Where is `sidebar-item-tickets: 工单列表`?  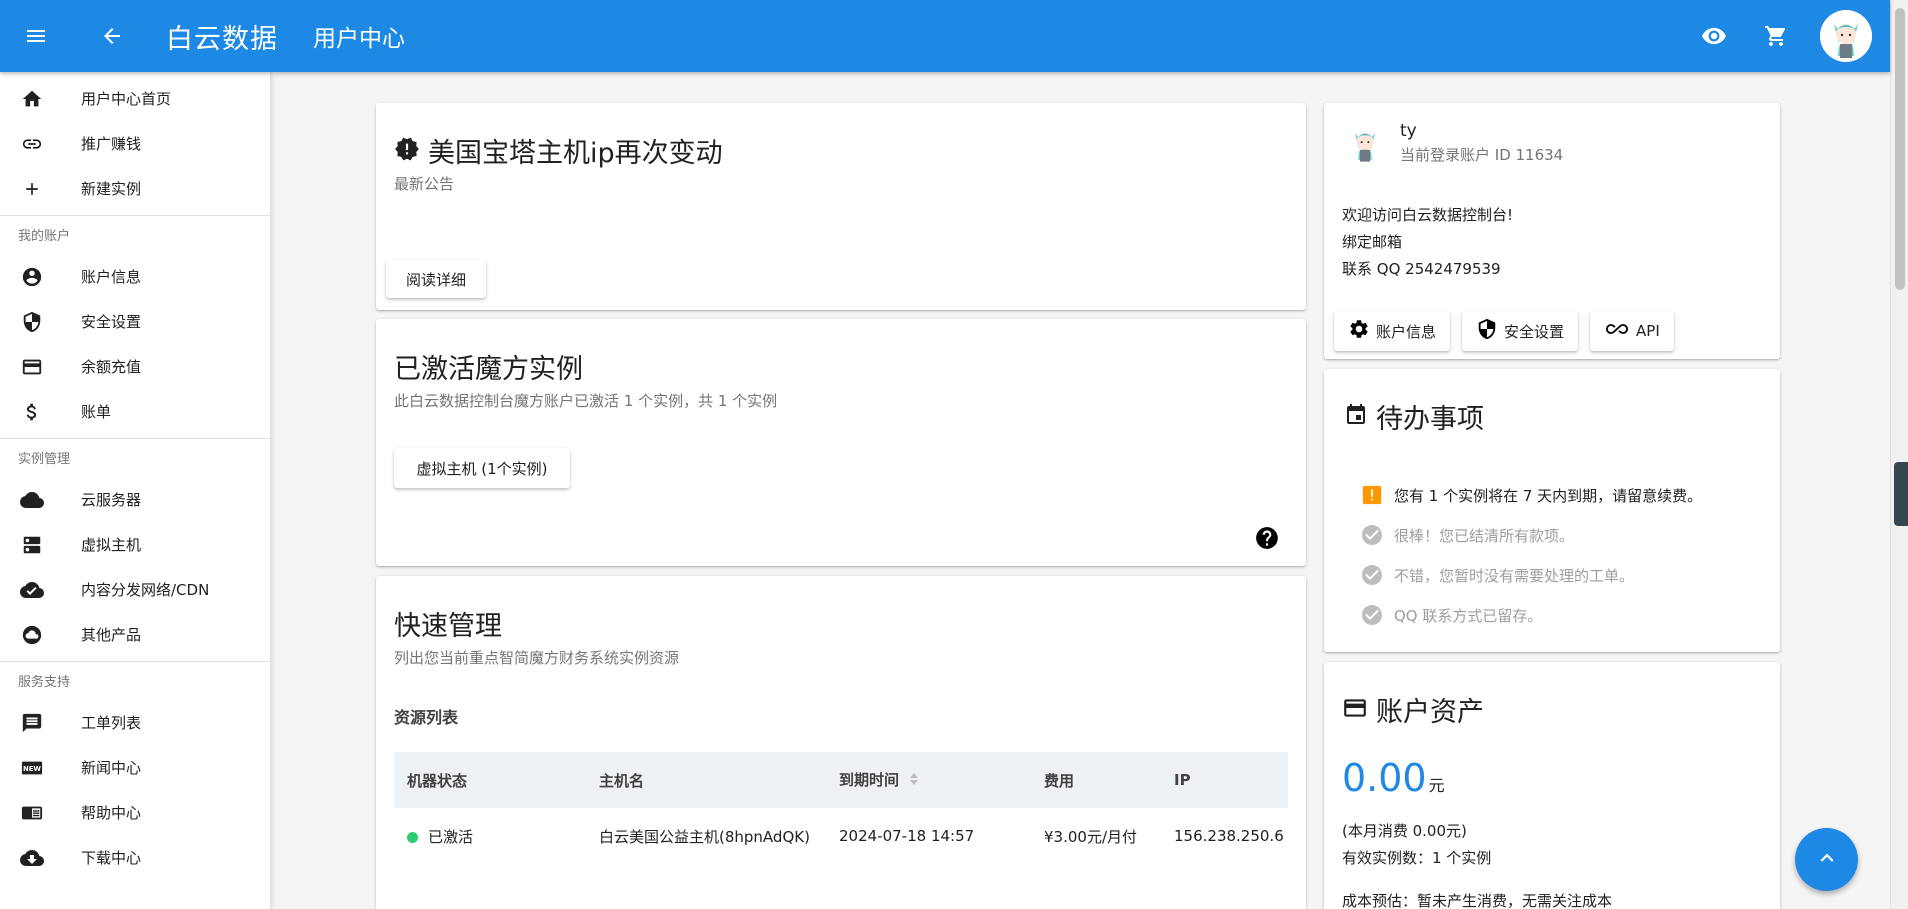 sidebar-item-tickets: 工单列表 is located at coordinates (135, 722).